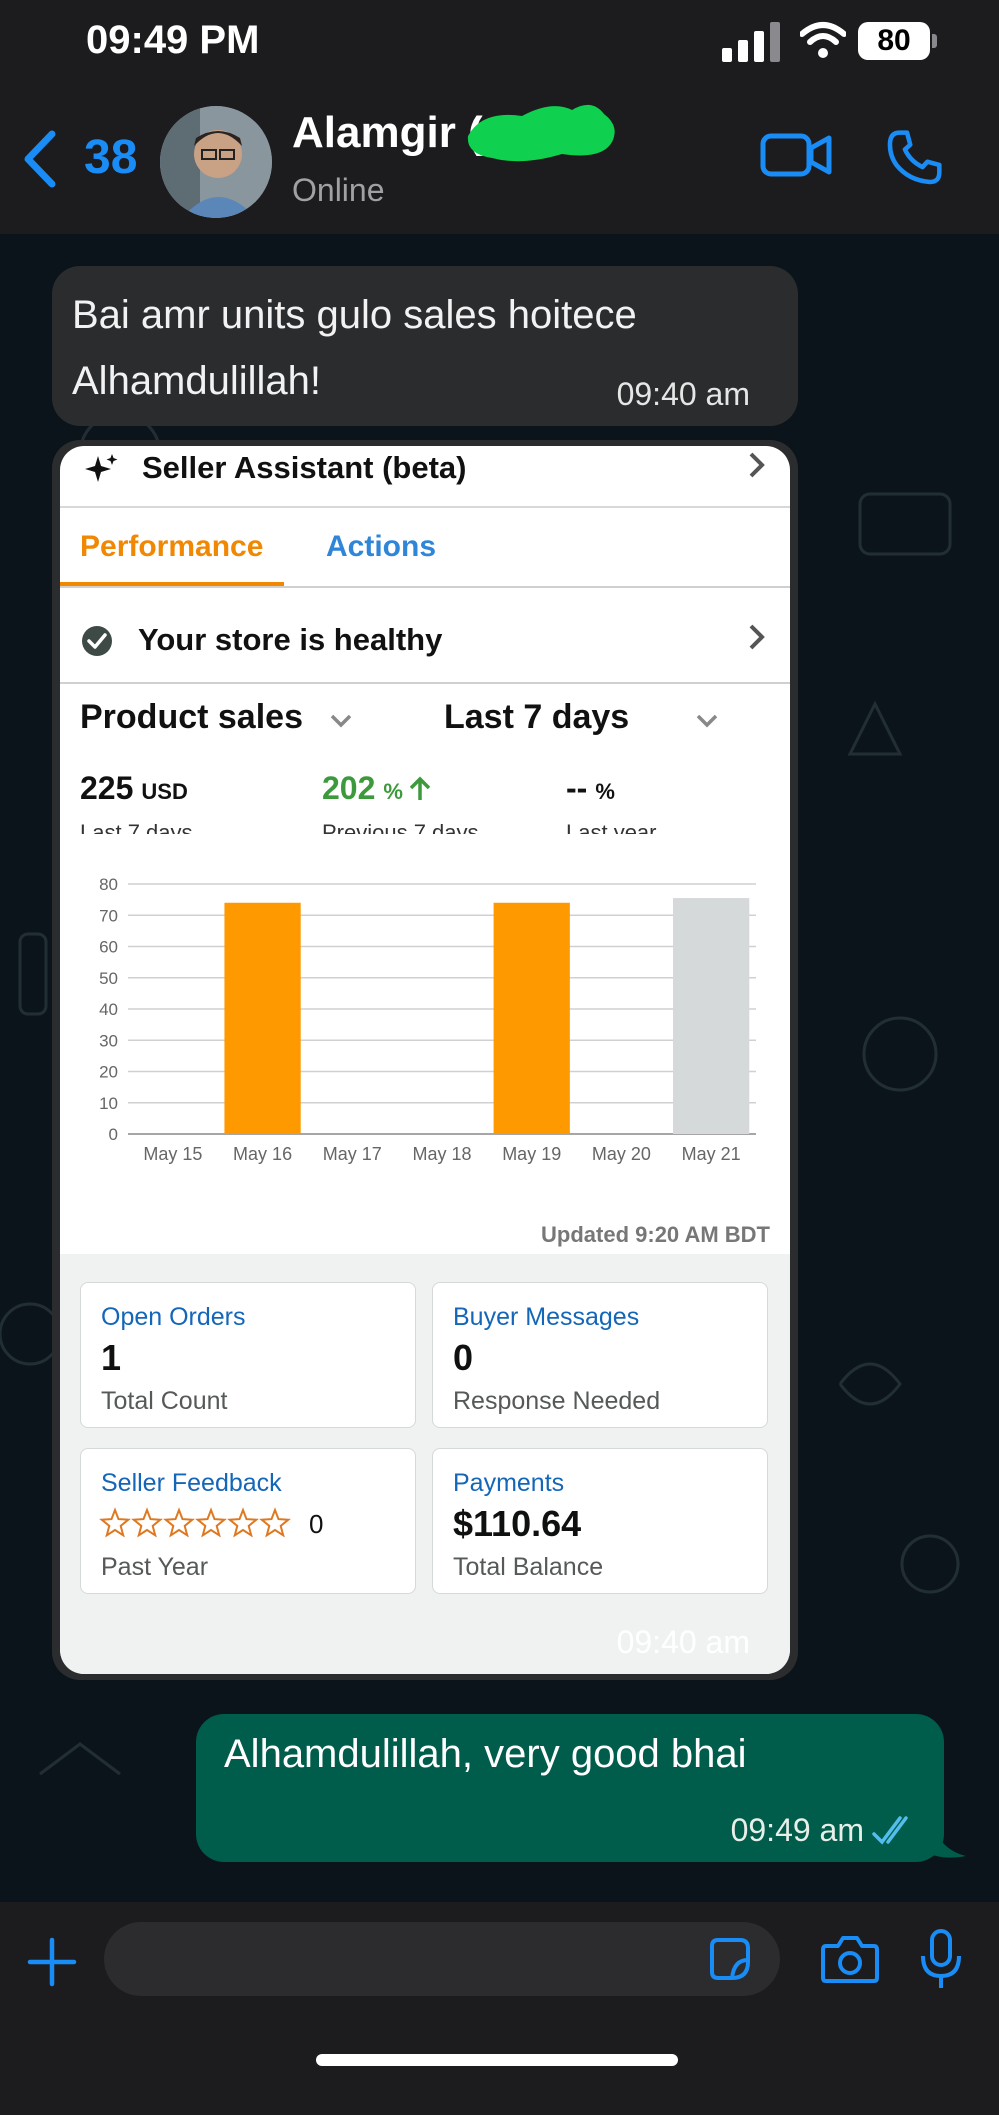 The height and width of the screenshot is (2115, 999). I want to click on card-caption: Response Needed, so click(557, 1401).